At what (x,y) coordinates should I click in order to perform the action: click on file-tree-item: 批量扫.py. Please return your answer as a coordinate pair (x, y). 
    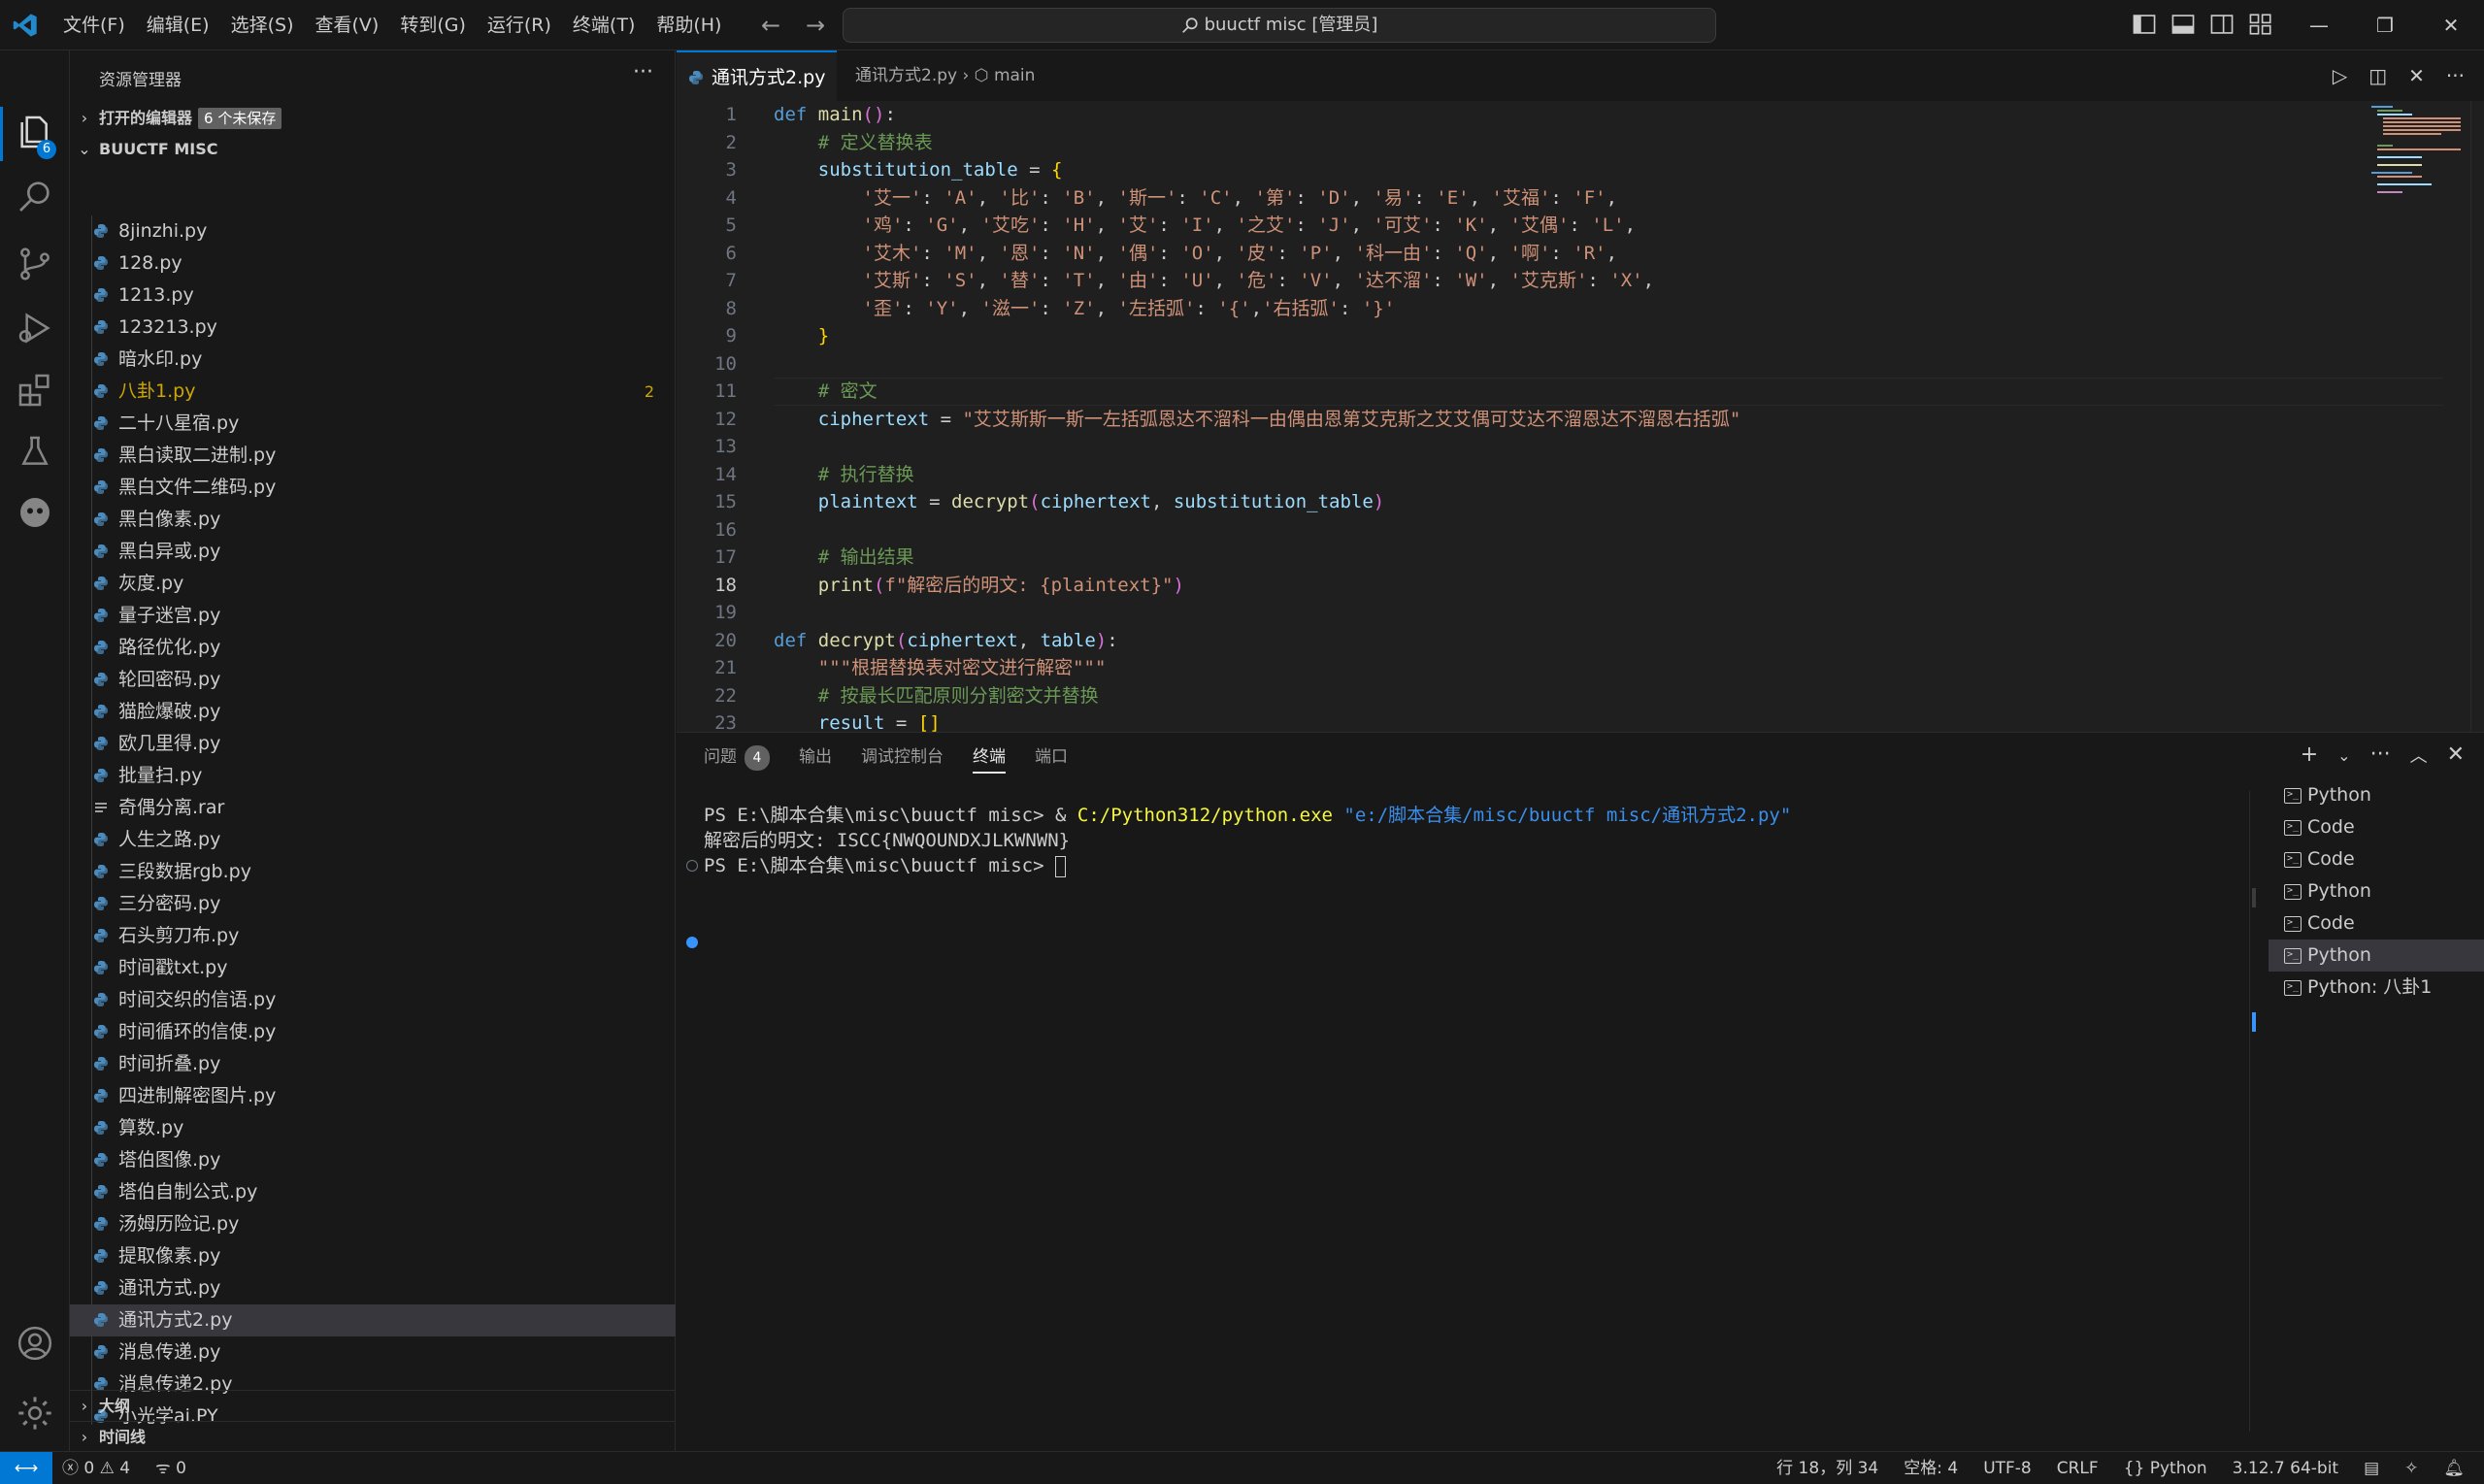
    Looking at the image, I should click on (373, 776).